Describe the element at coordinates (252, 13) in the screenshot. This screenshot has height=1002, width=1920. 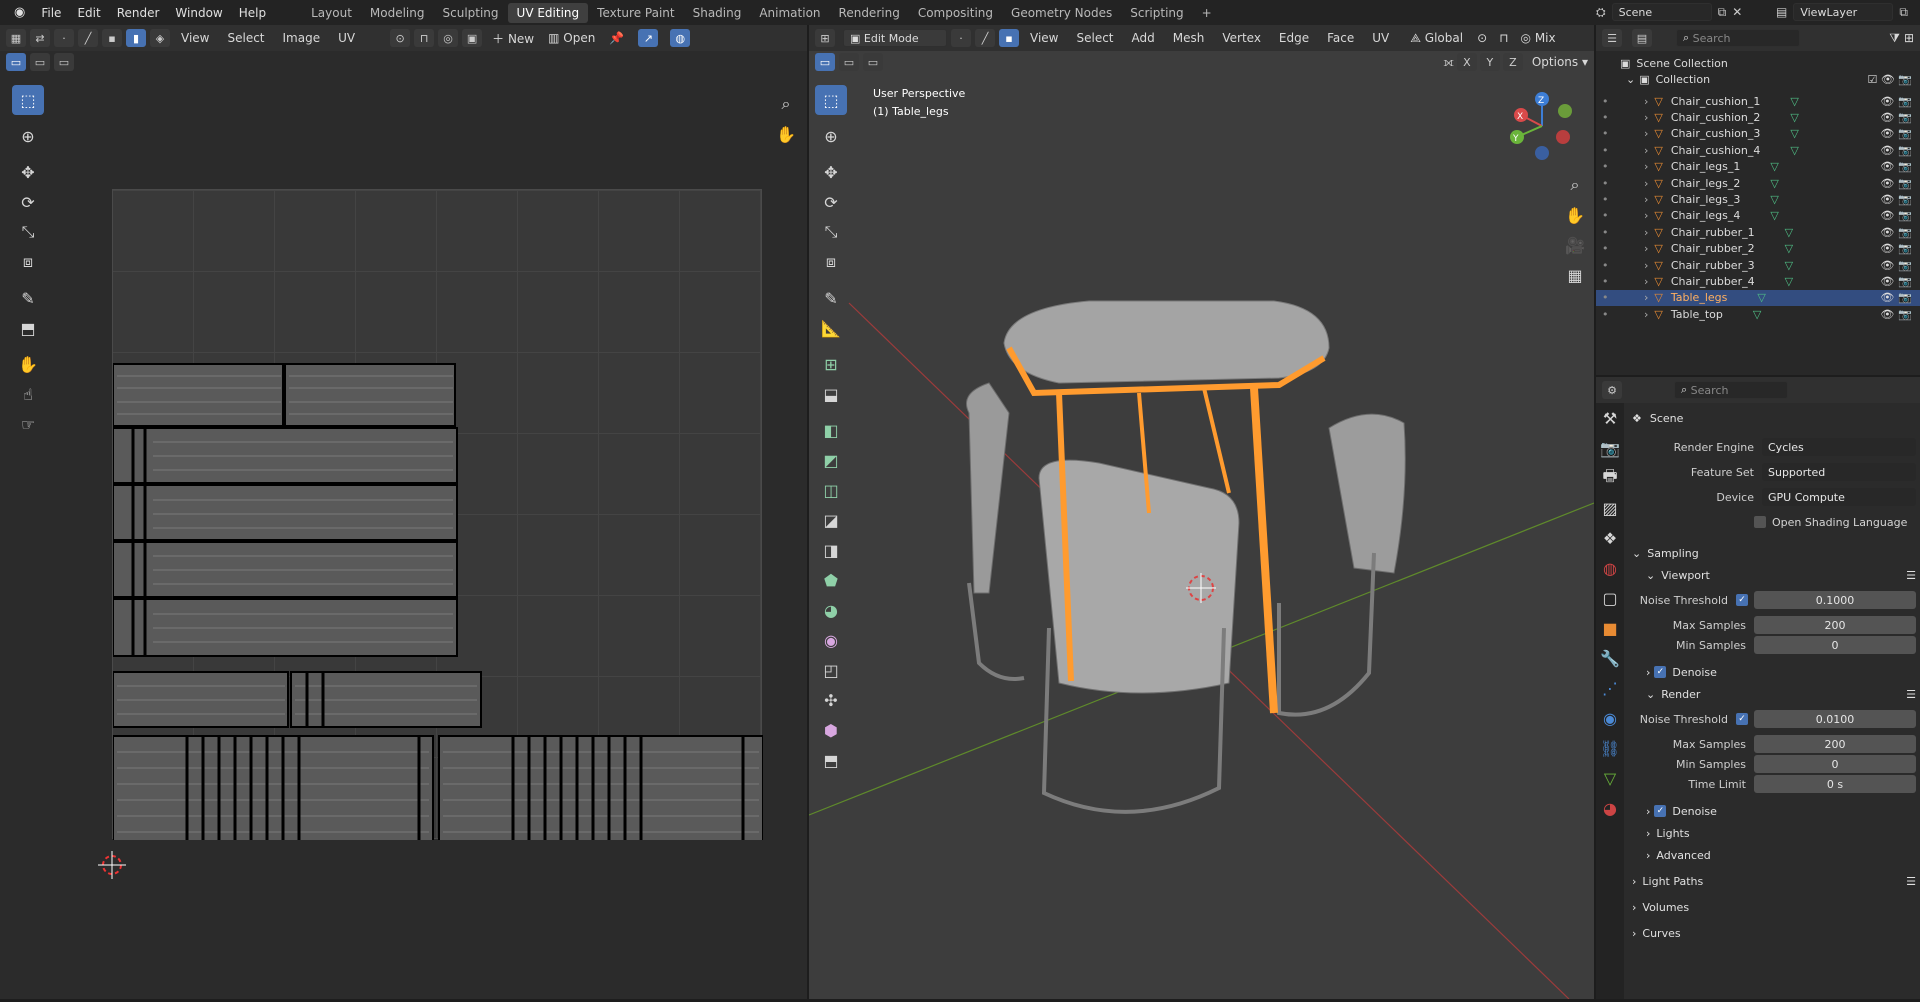
I see `menu-help: Help` at that location.